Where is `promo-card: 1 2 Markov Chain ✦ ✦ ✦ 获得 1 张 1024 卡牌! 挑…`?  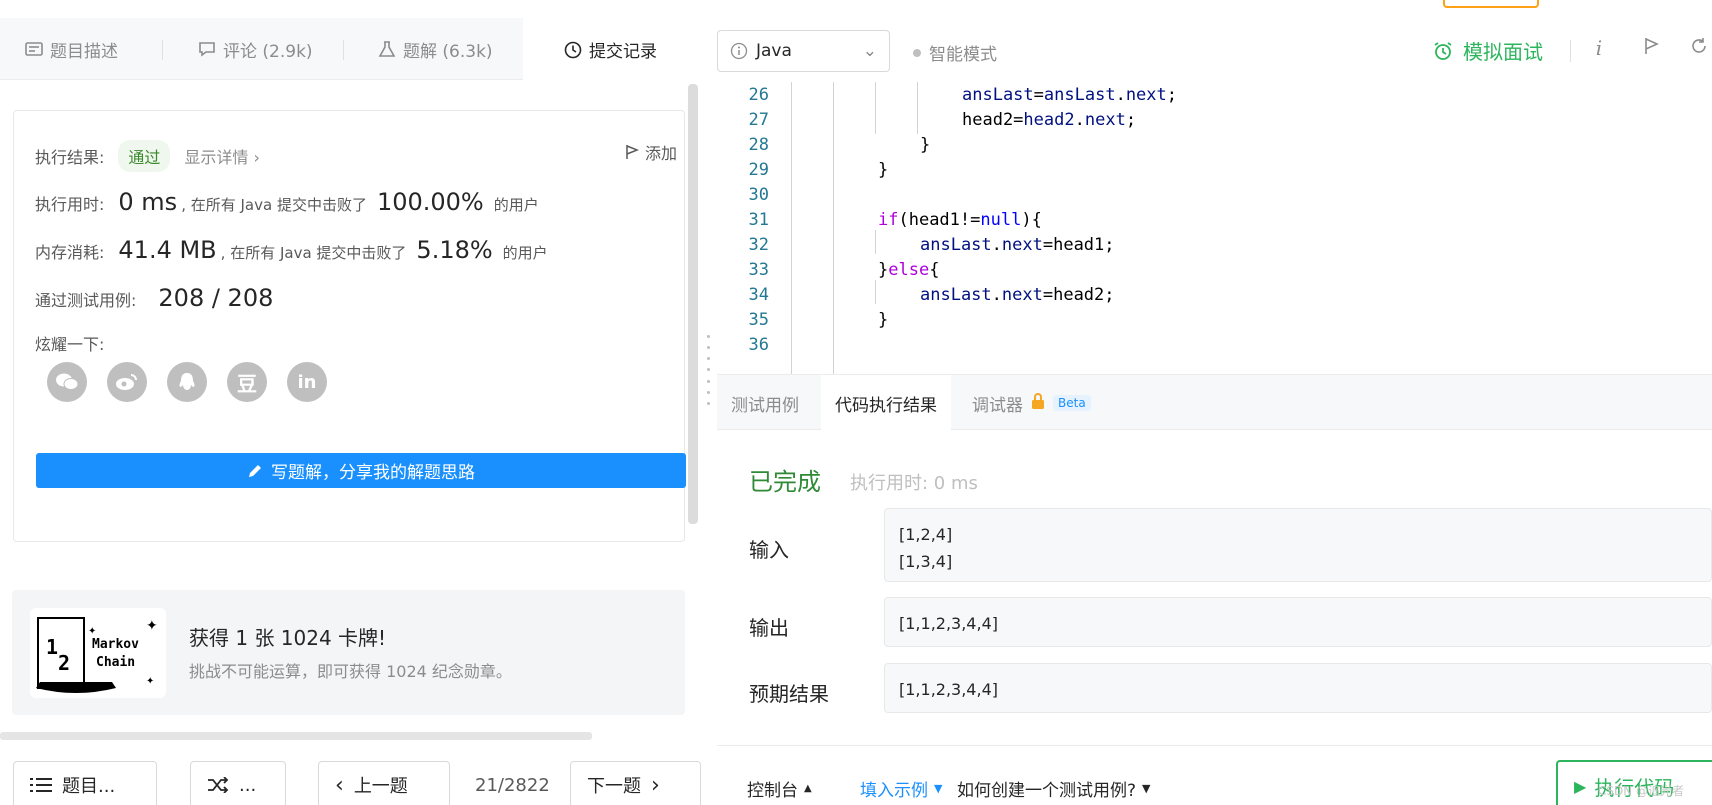 promo-card: 1 2 Markov Chain ✦ ✦ ✦ 获得 1 张 1024 卡牌! 挑… is located at coordinates (348, 652).